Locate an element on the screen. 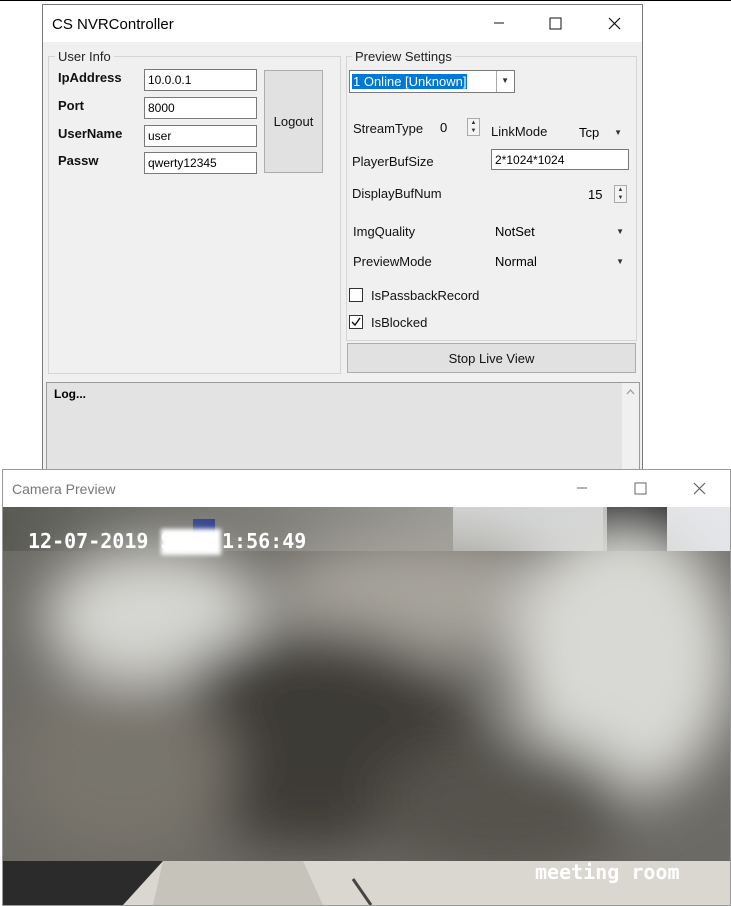 This screenshot has height=906, width=731. passback-record-label: IsPassbackRecord is located at coordinates (425, 295).